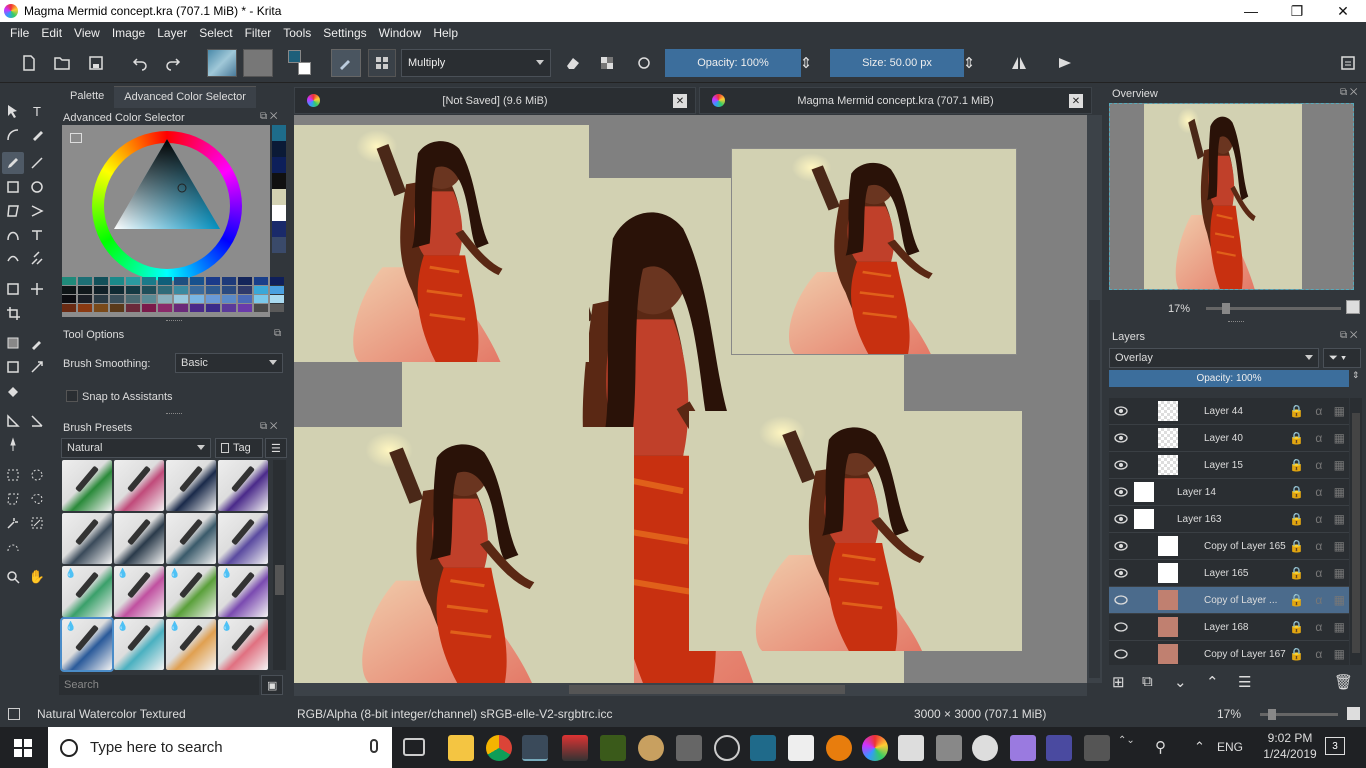 The width and height of the screenshot is (1366, 768). I want to click on game-app-icon, so click(949, 748).